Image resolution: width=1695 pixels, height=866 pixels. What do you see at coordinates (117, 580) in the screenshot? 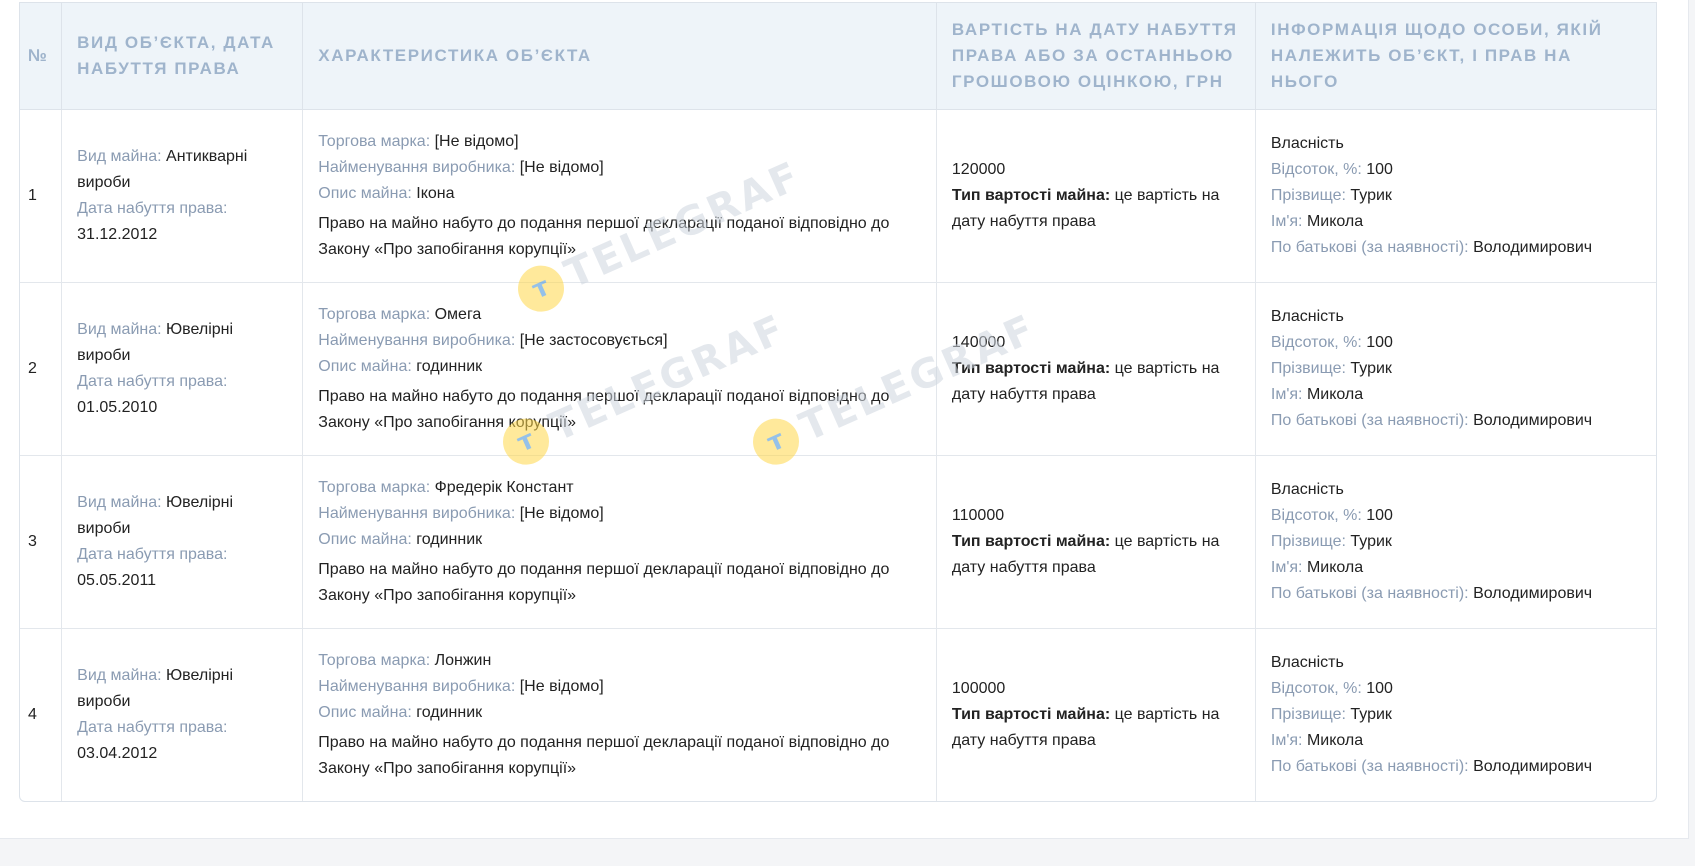
I see `acquisition-date-value: 05.05.2011` at bounding box center [117, 580].